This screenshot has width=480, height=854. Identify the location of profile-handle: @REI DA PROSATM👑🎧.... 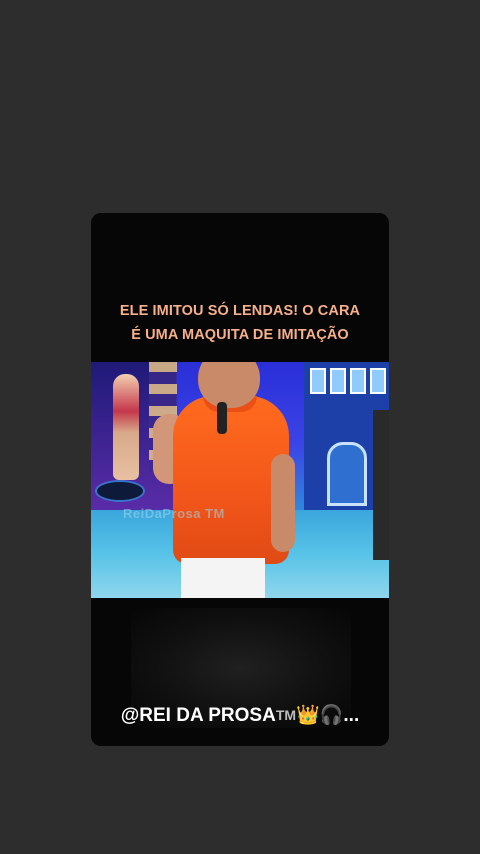
(240, 715).